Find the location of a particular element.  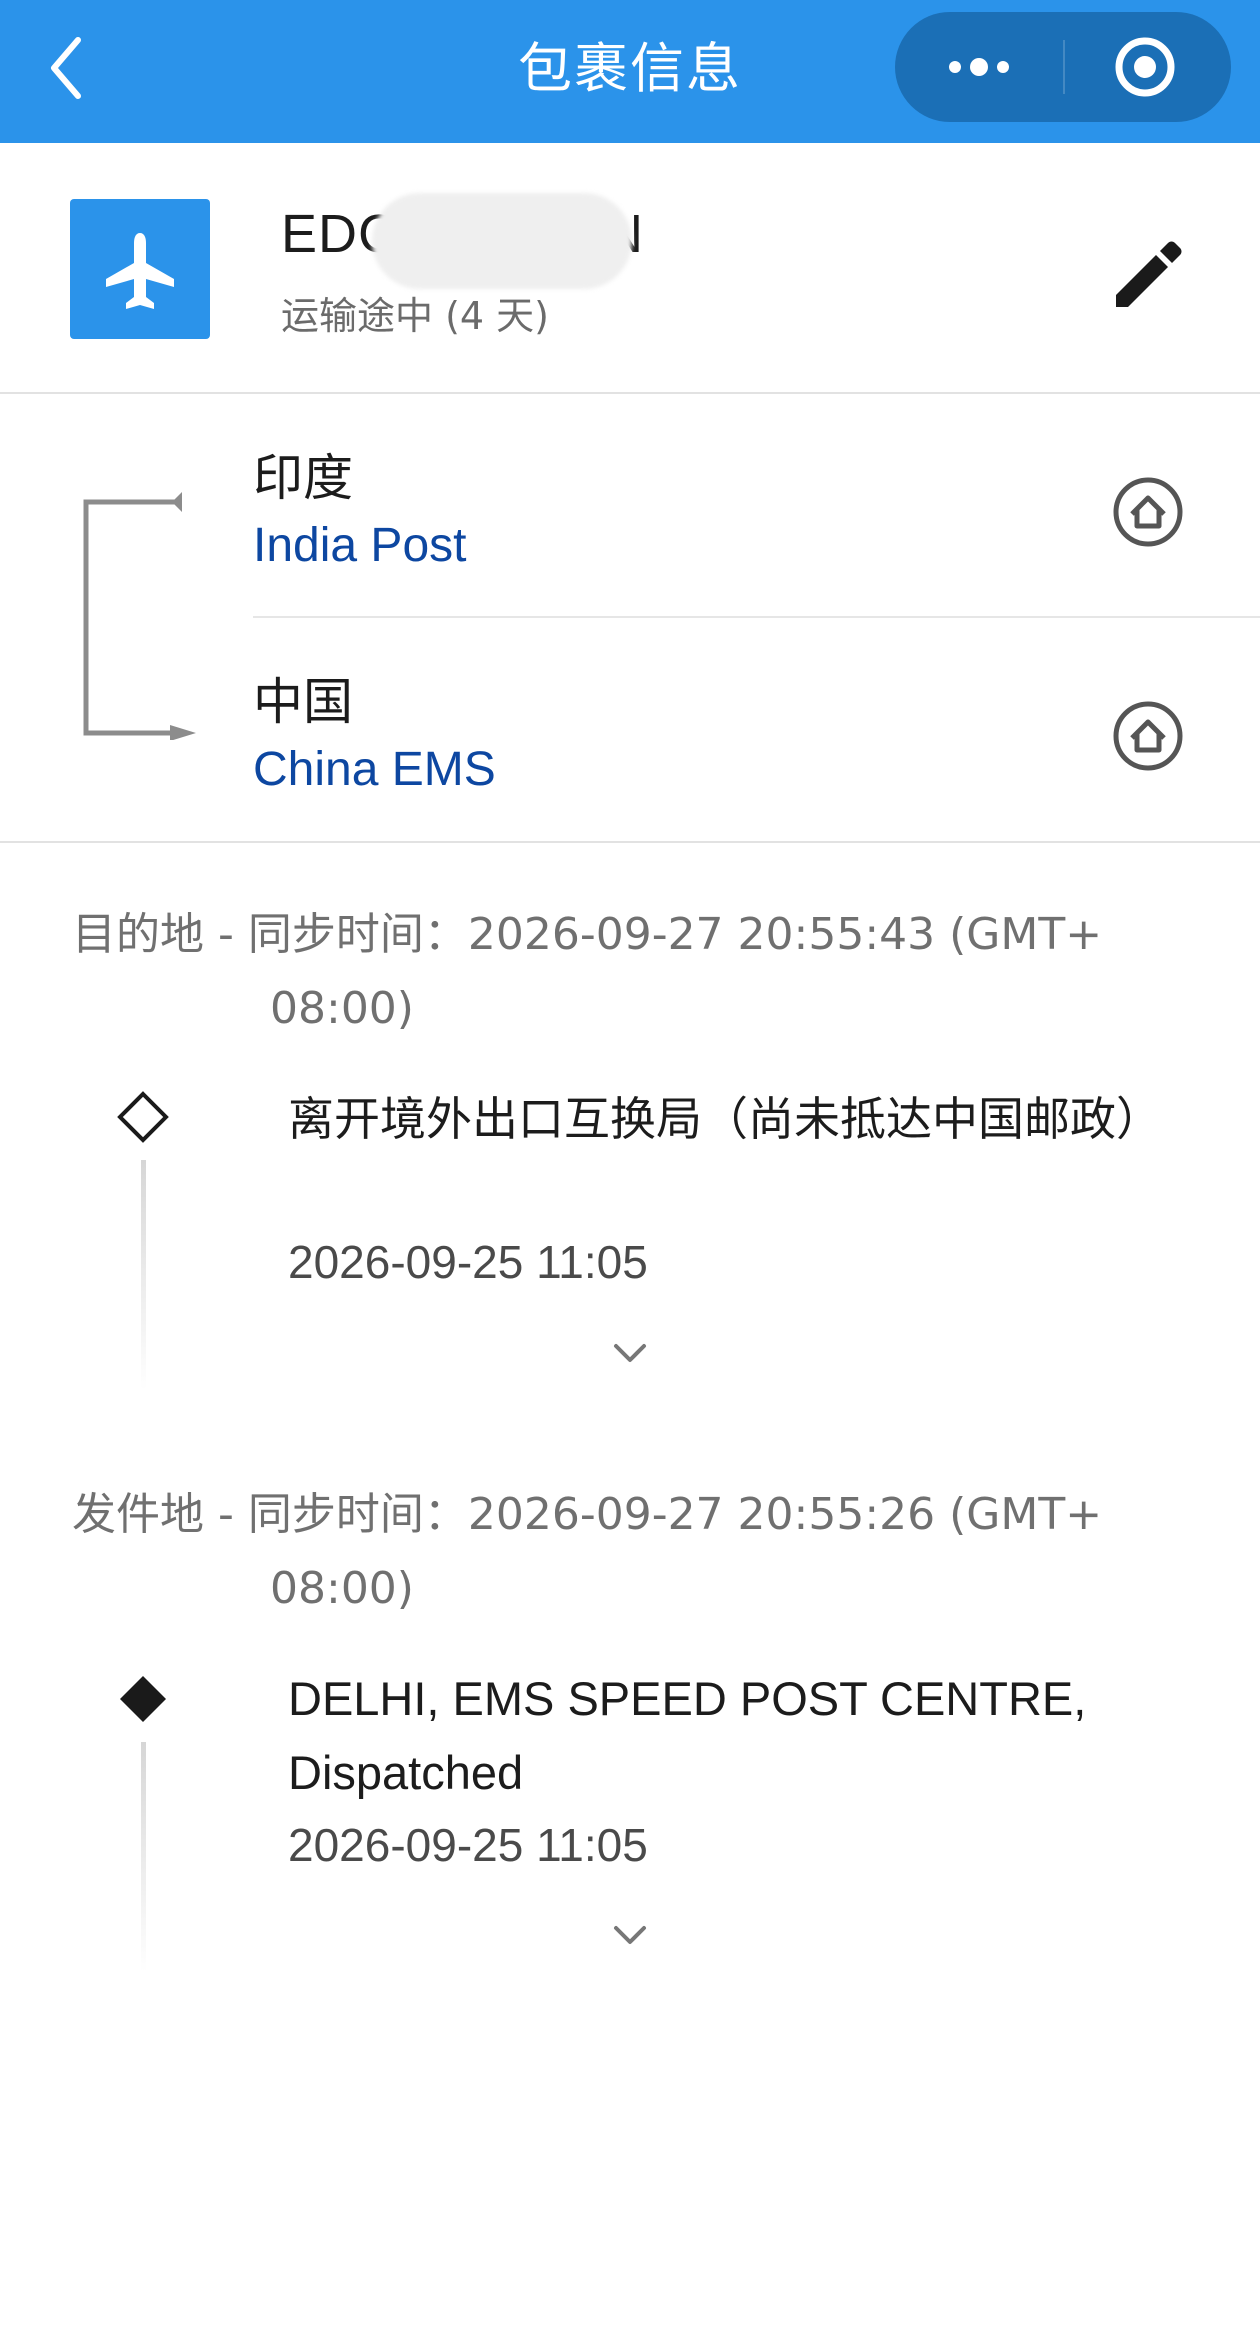

pencil-icon is located at coordinates (1149, 274).